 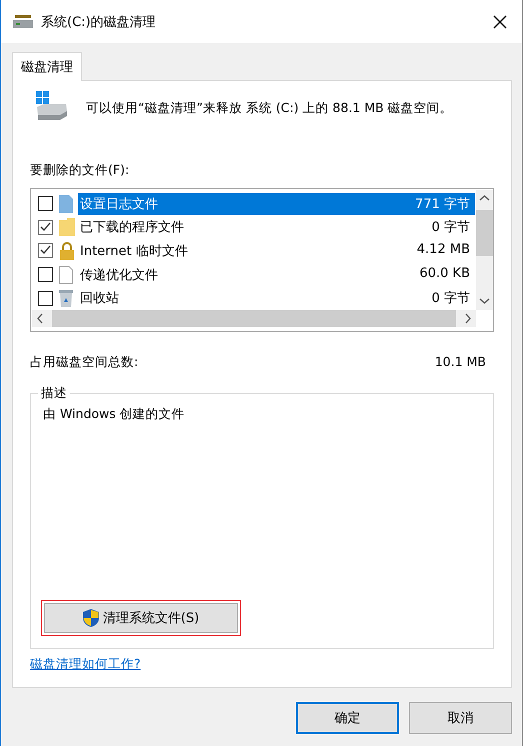 What do you see at coordinates (276, 227) in the screenshot?
I see `list-item: 已下载的程序文件 0 字节` at bounding box center [276, 227].